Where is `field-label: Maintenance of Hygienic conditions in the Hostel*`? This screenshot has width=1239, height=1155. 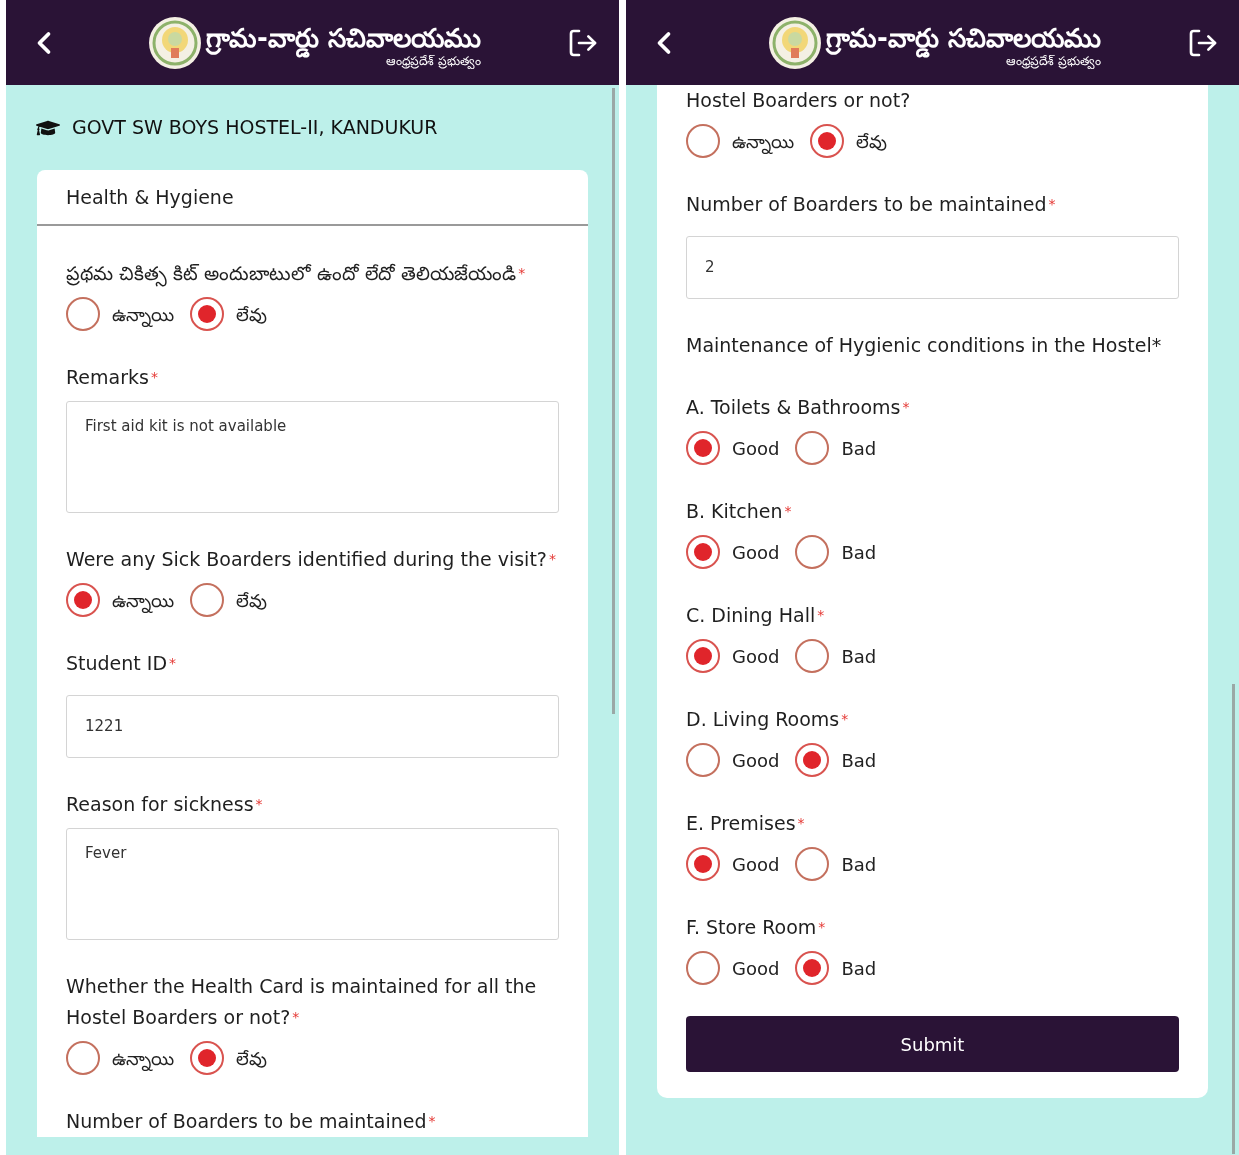 field-label: Maintenance of Hygienic conditions in the Hostel* is located at coordinates (924, 345).